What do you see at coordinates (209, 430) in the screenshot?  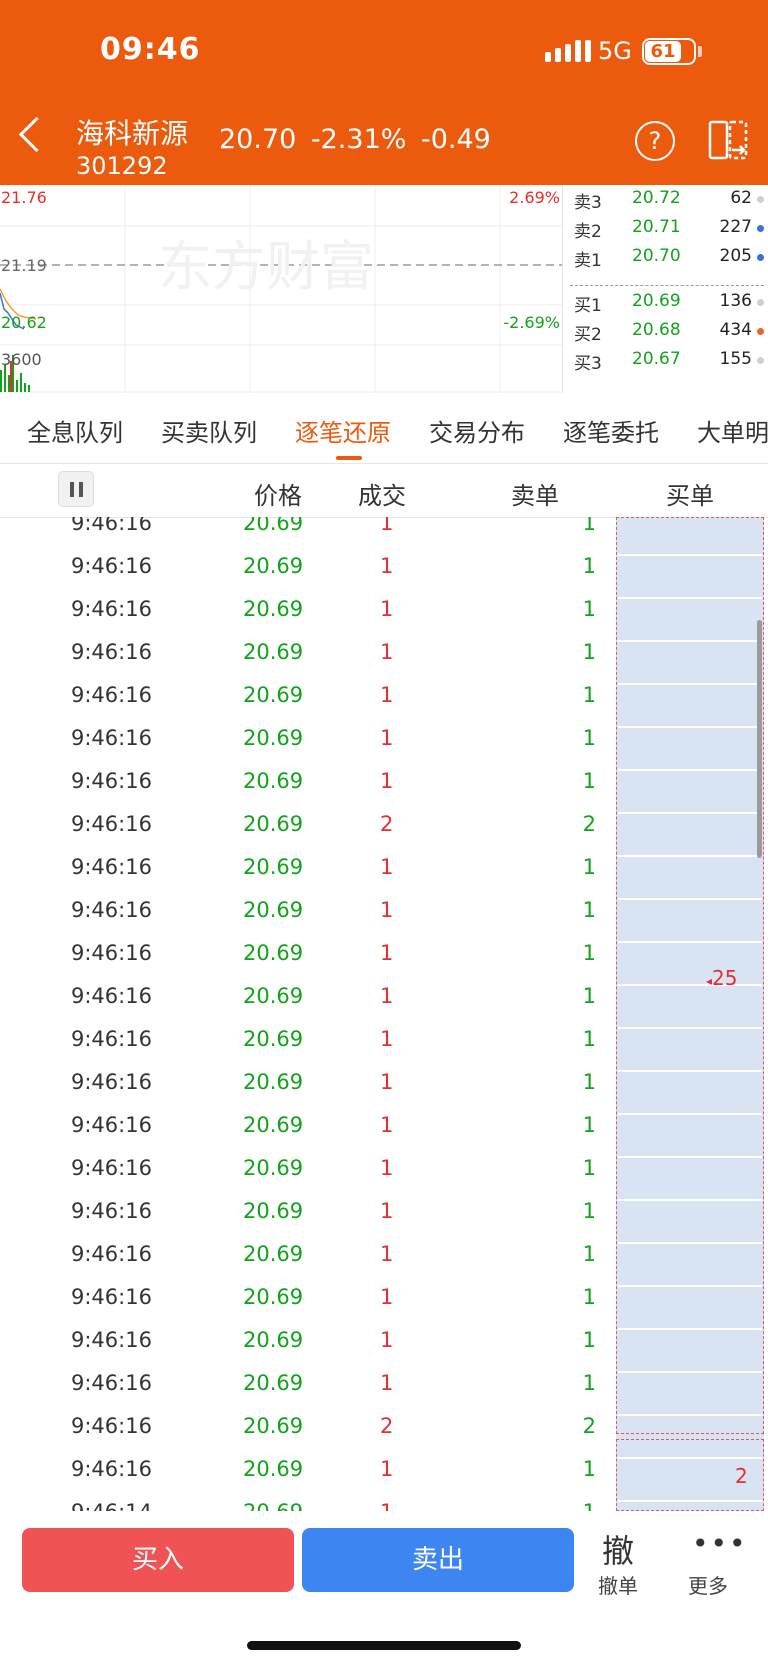 I see `tab-item: 买卖队列` at bounding box center [209, 430].